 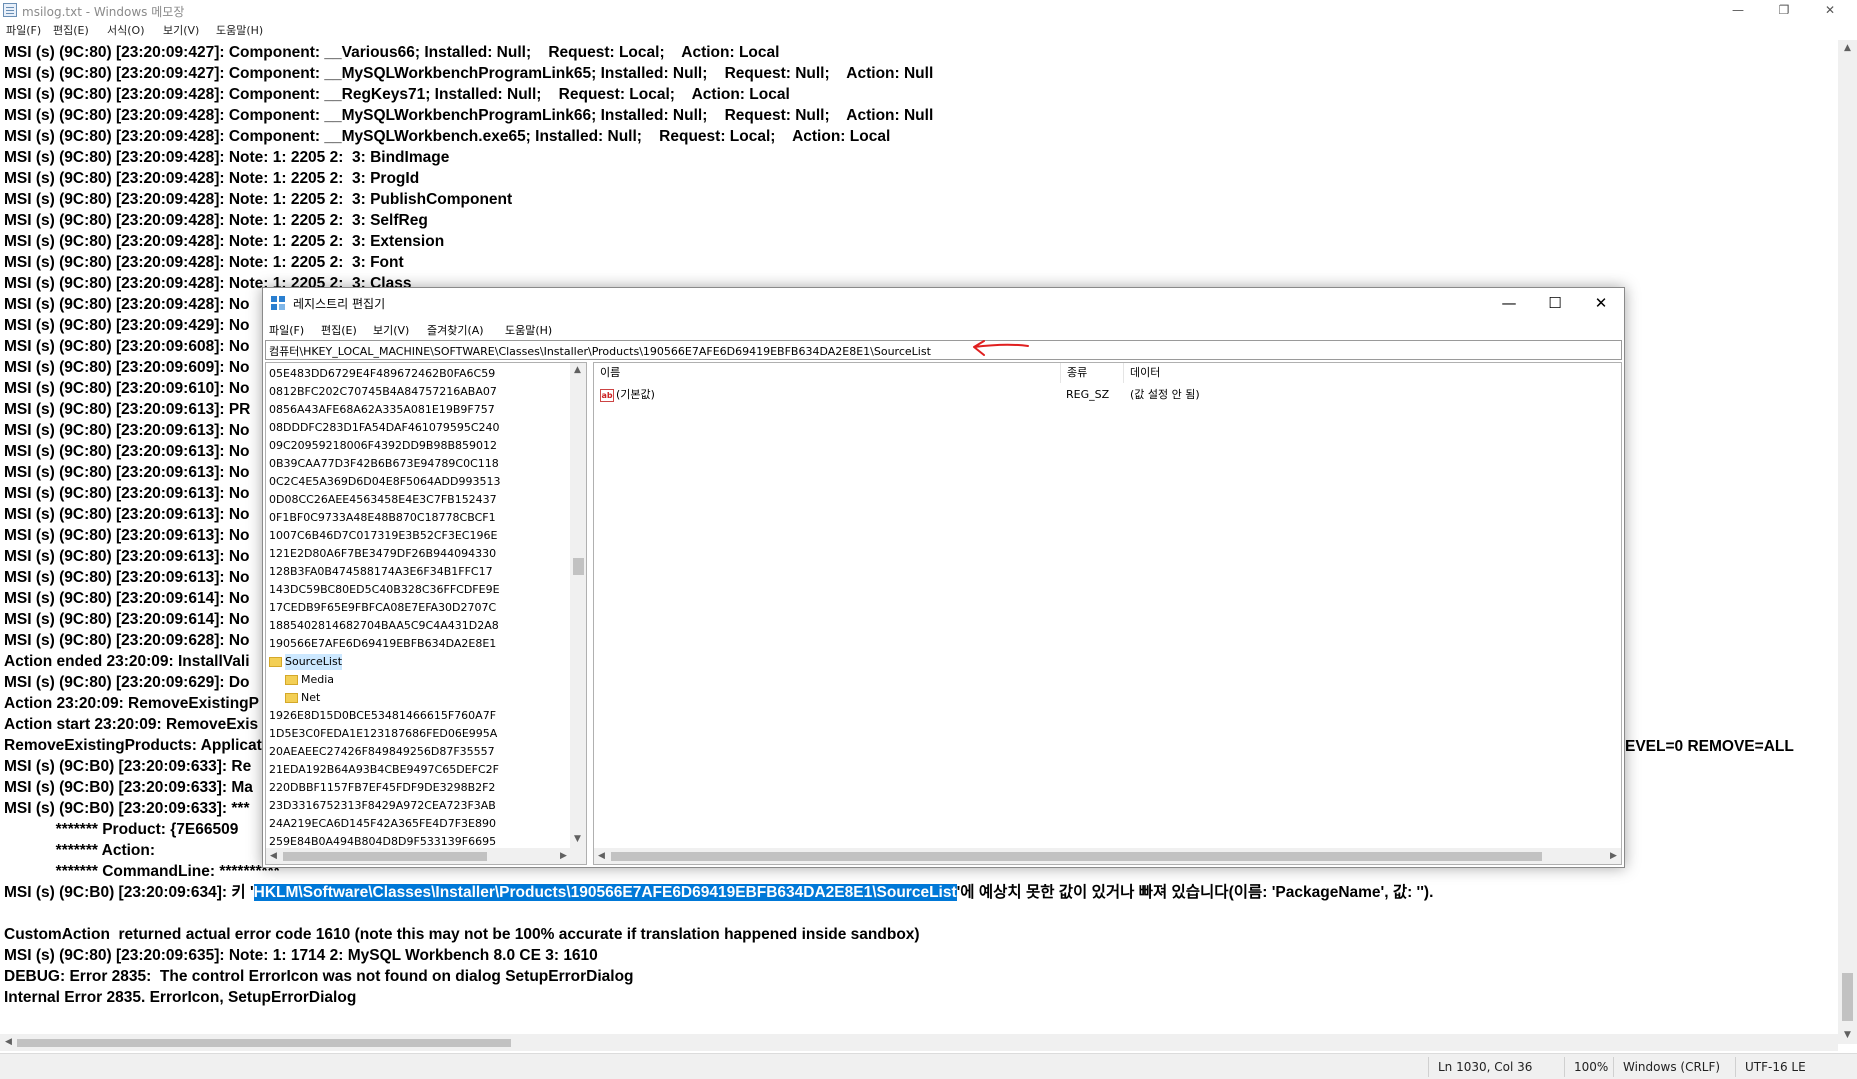 I want to click on regedit-menu-file: 파일(F), so click(x=286, y=330).